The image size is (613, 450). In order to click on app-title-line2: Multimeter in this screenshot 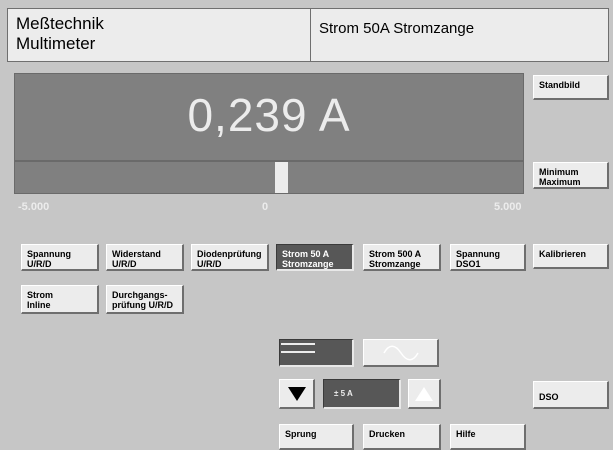, I will do `click(56, 43)`.